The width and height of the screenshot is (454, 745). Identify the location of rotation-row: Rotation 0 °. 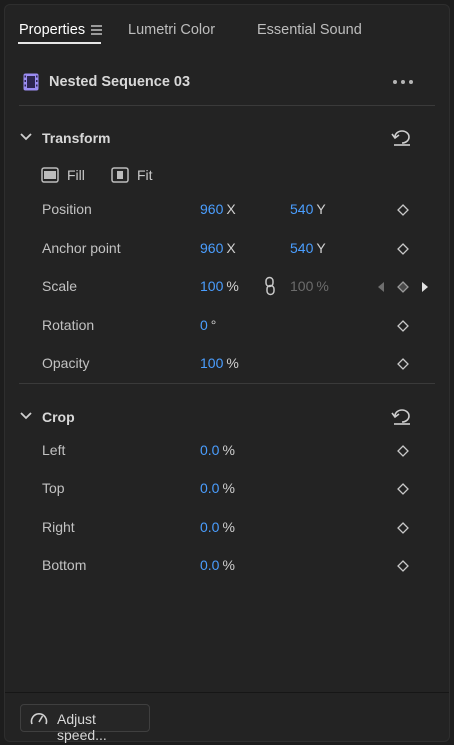
(227, 326).